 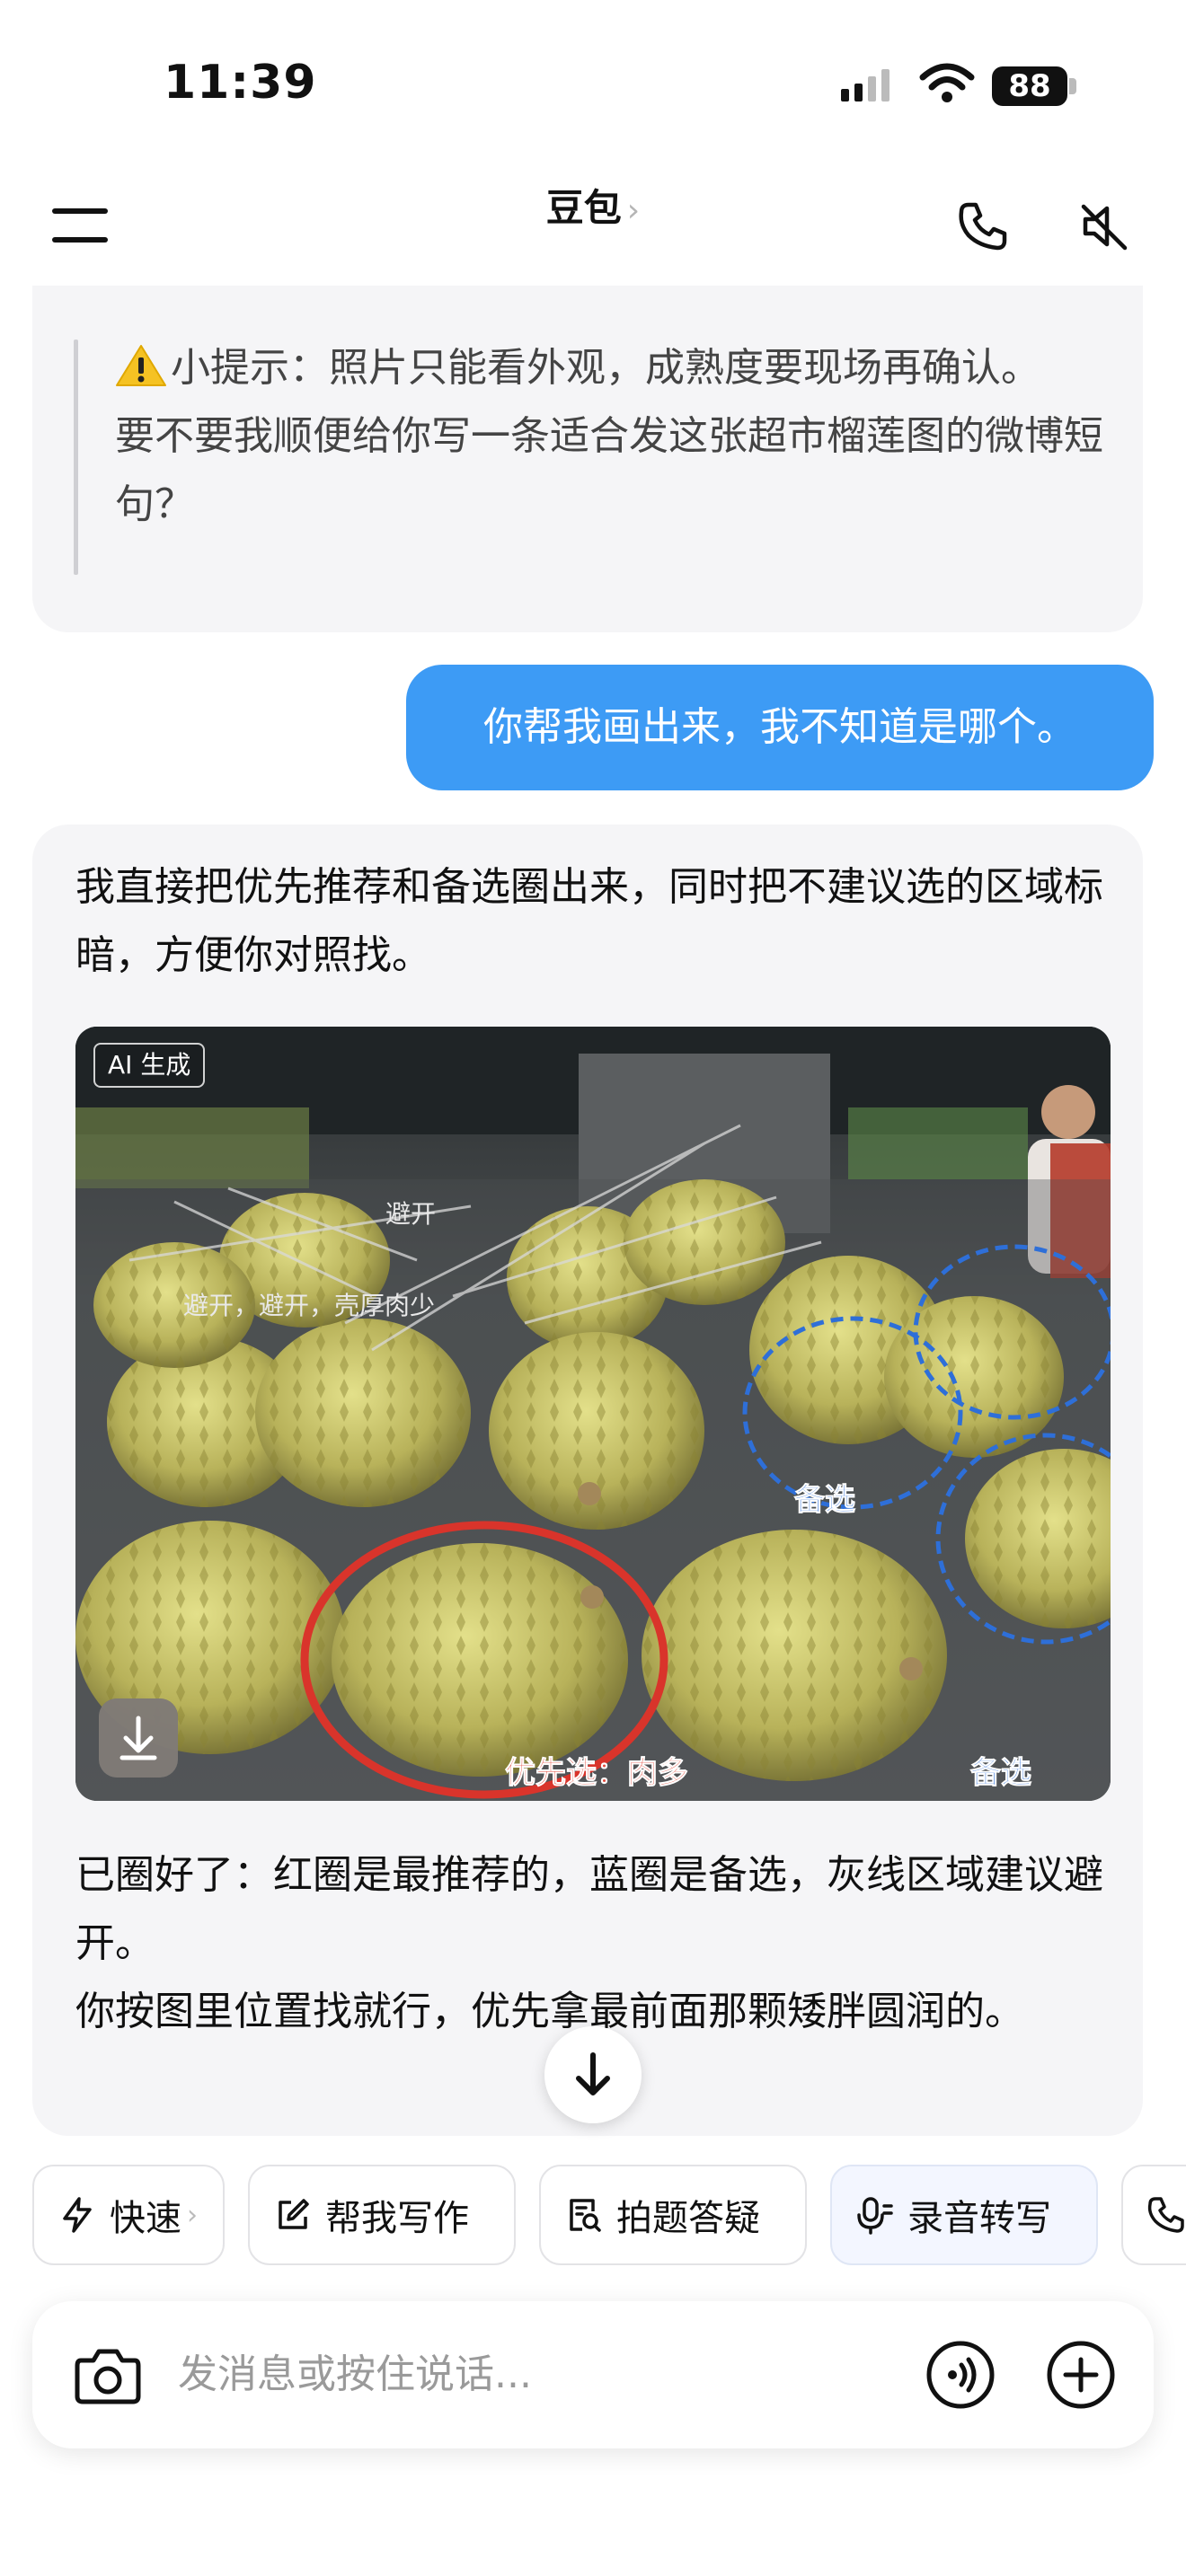 I want to click on label-alt-bottom: 备选, so click(x=1000, y=1773).